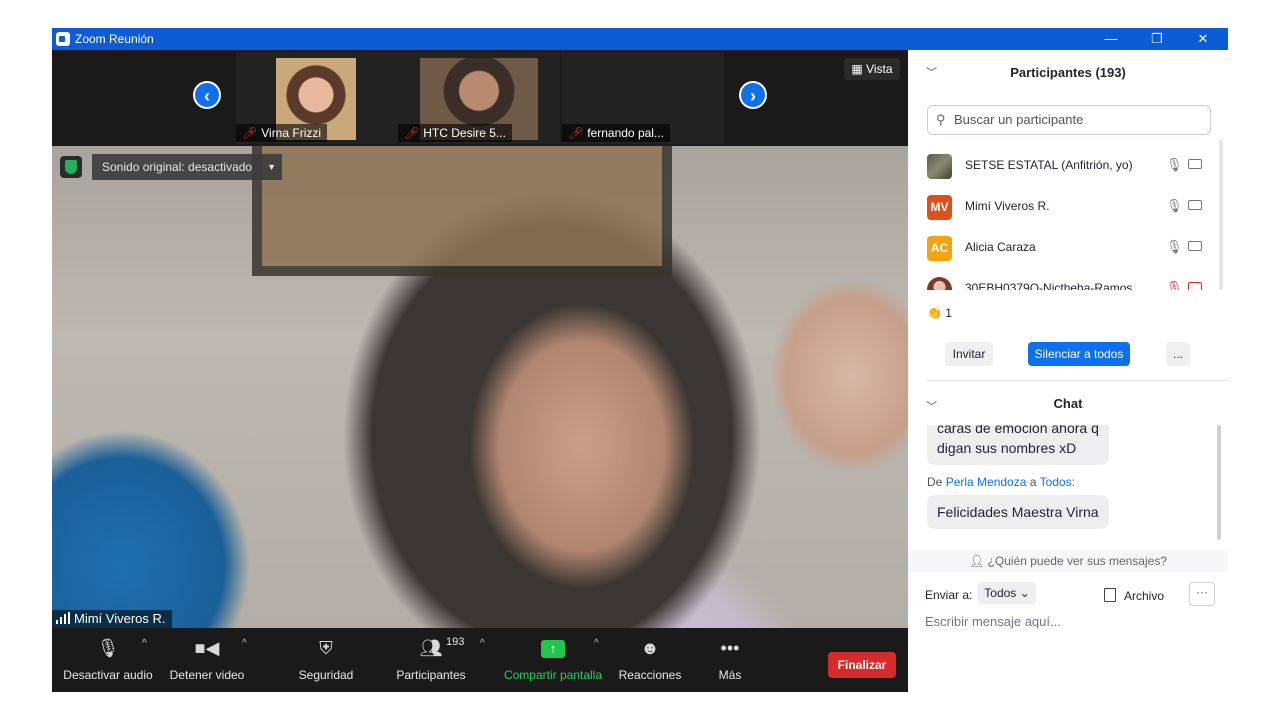  I want to click on reaction-counter: 👏 1, so click(939, 313).